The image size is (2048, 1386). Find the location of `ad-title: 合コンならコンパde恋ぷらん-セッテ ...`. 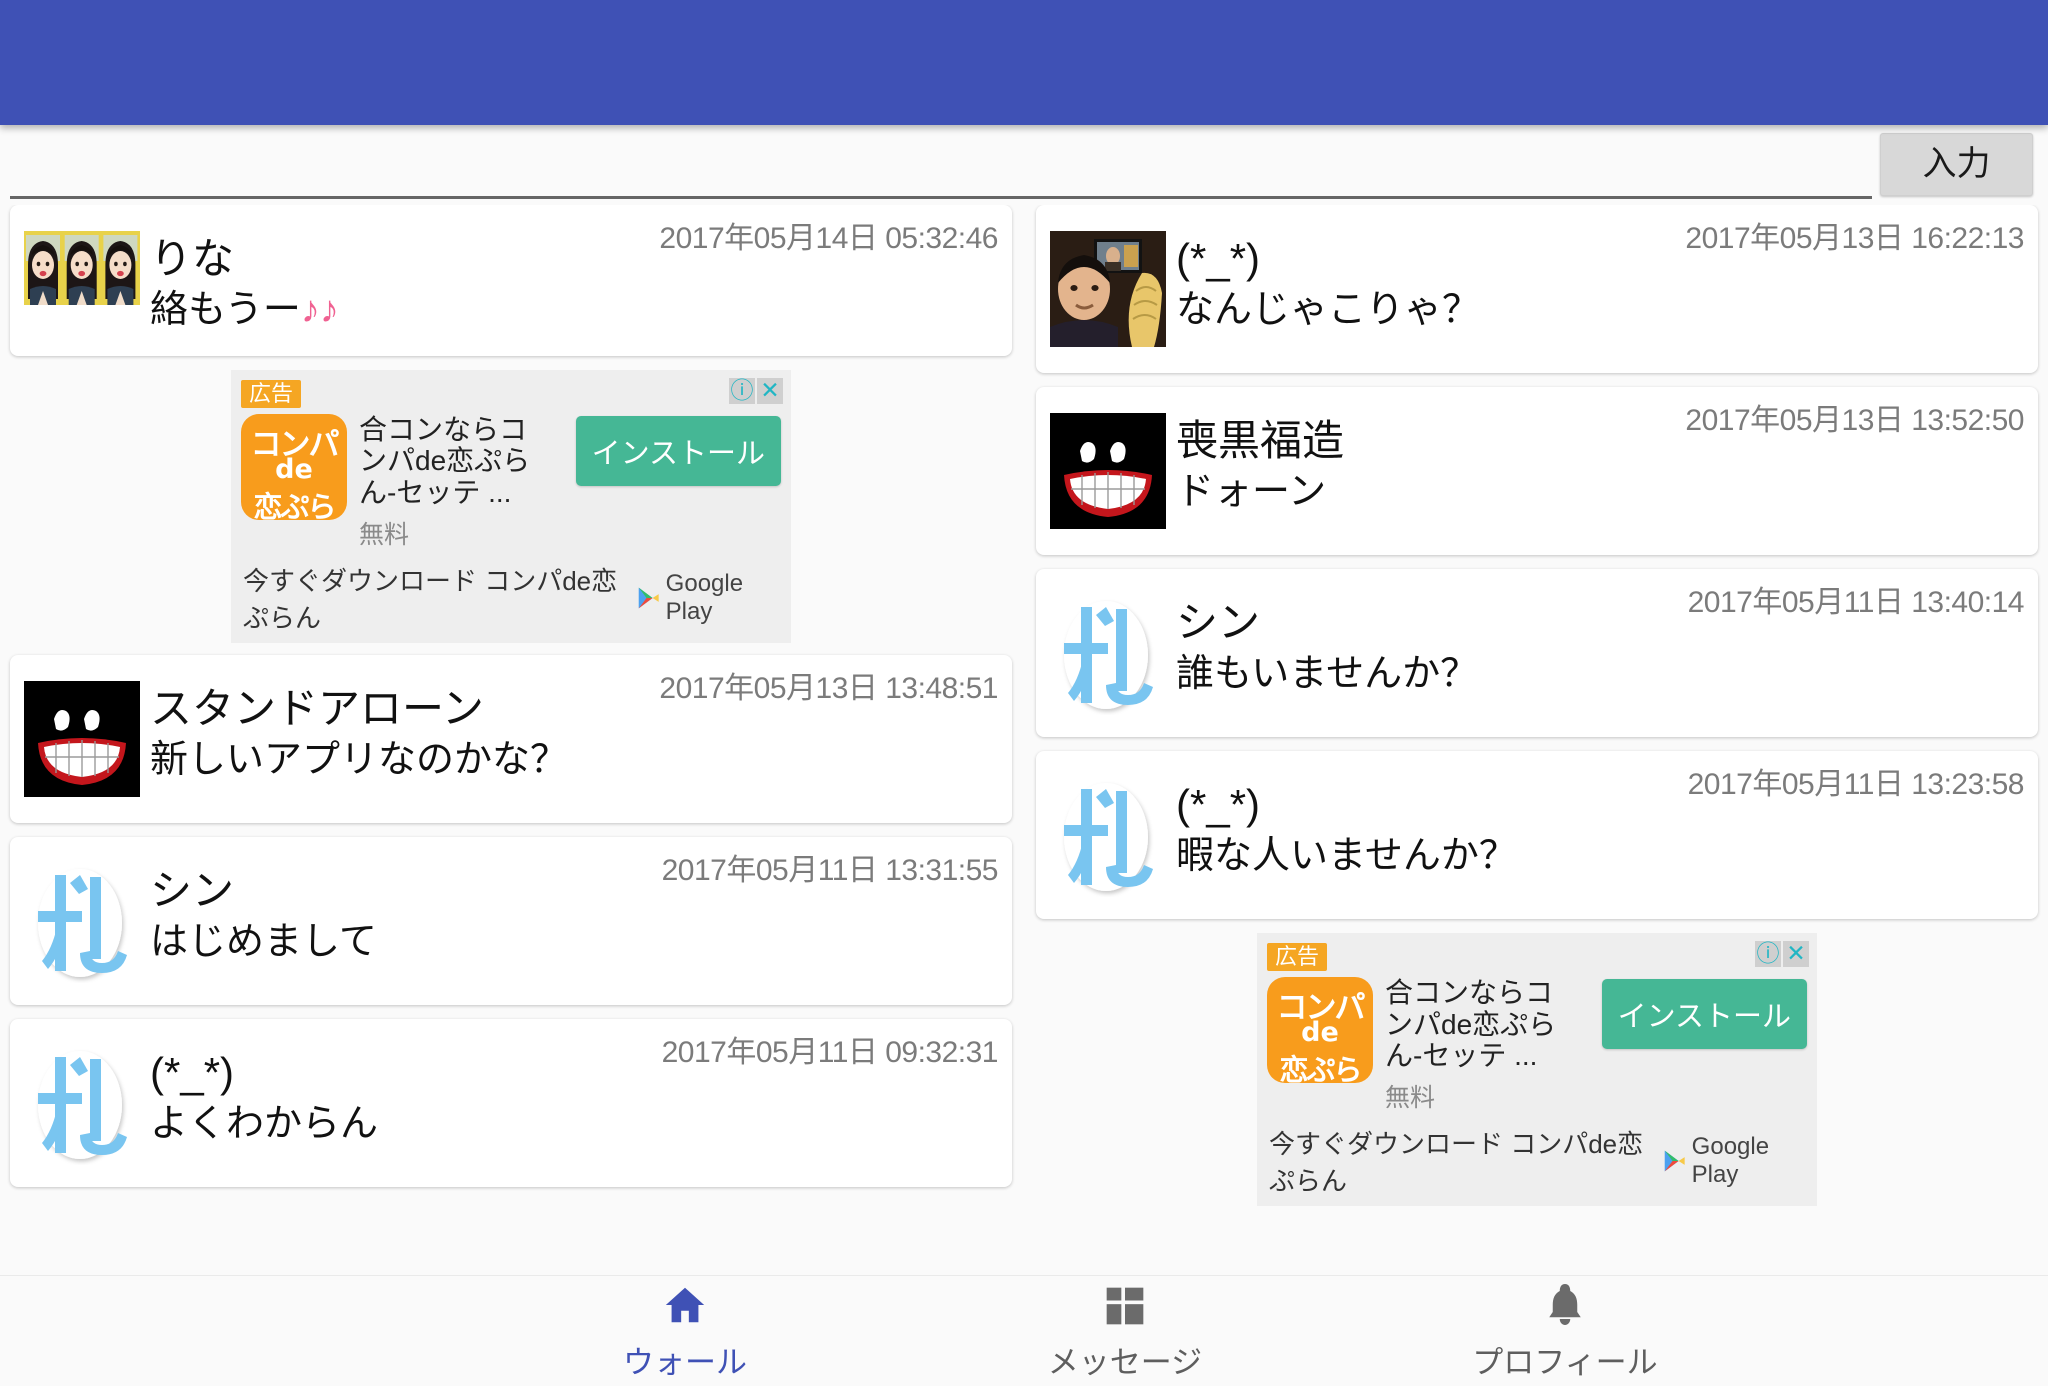

ad-title: 合コンならコンパde恋ぷらん-セッテ ... is located at coordinates (445, 460).